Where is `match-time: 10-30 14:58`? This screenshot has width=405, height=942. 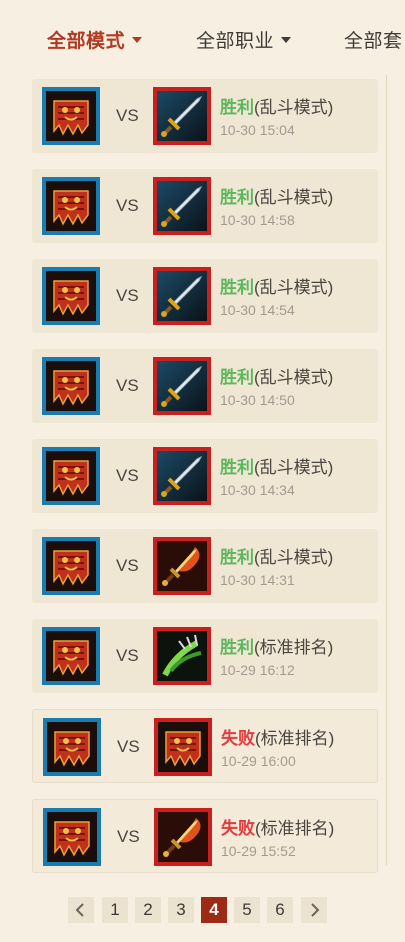 match-time: 10-30 14:58 is located at coordinates (257, 220).